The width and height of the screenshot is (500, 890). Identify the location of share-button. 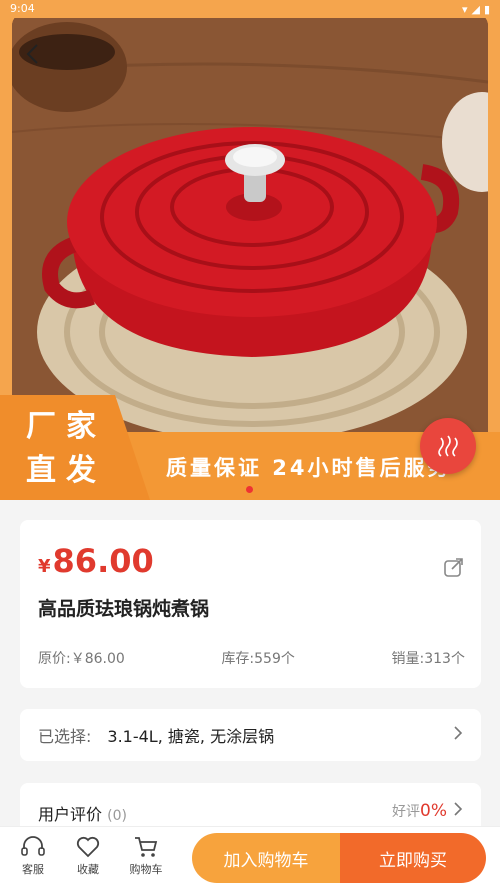
(454, 567).